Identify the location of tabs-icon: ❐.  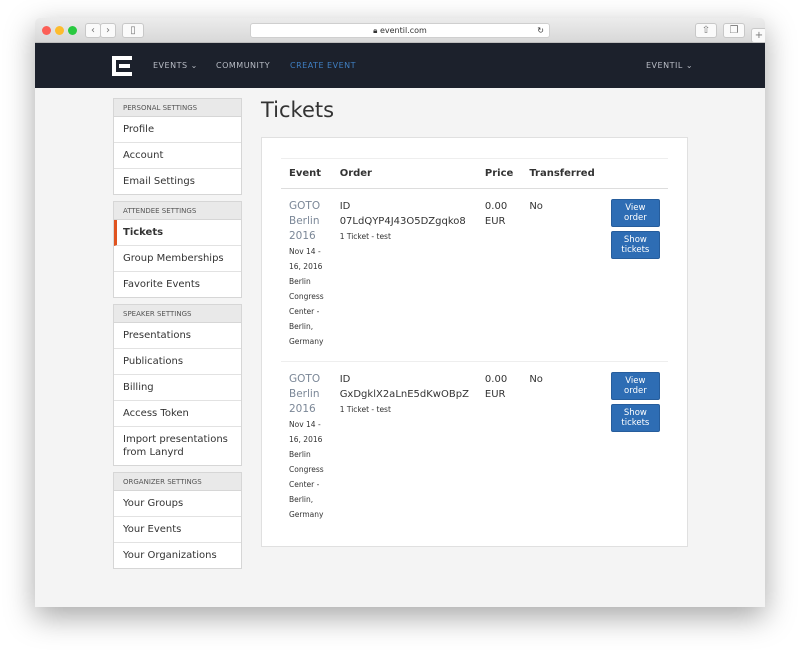
(734, 30).